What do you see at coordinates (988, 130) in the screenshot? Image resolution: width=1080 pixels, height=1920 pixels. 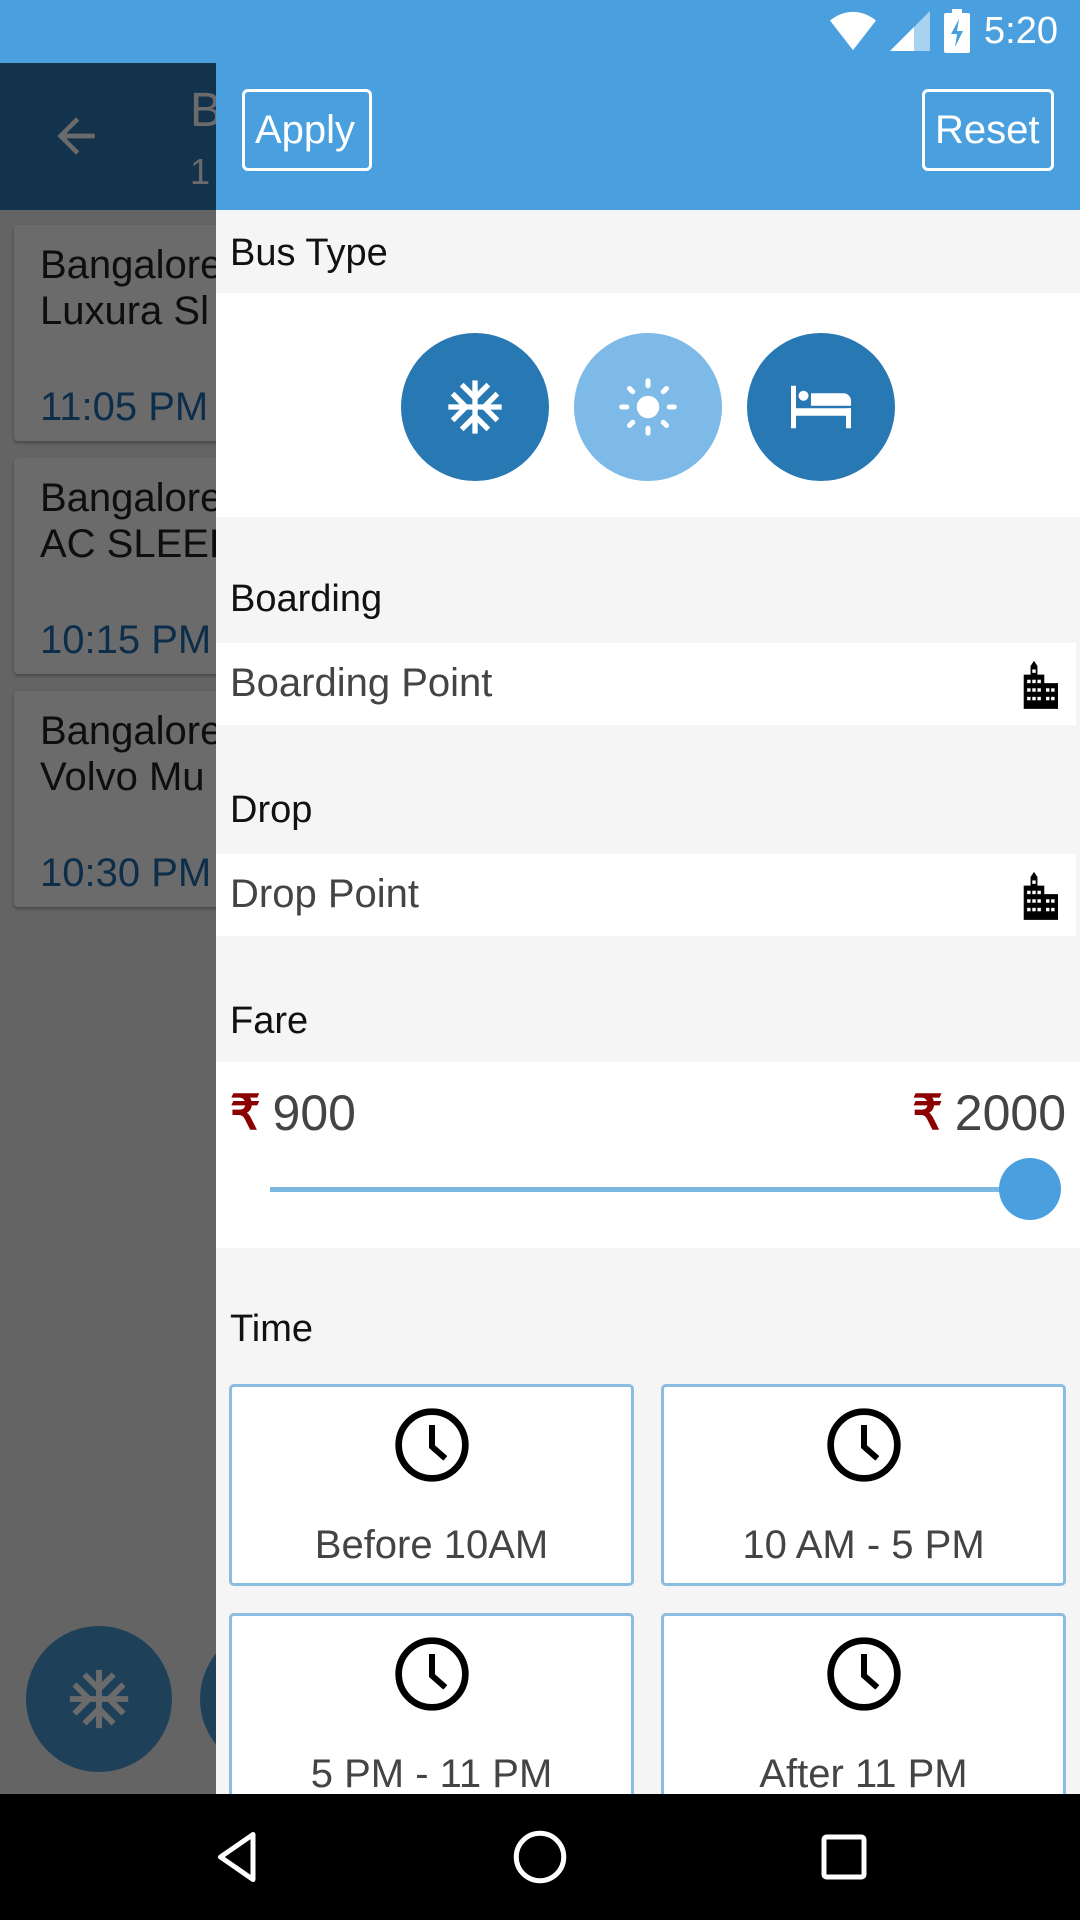 I see `reset-button: Reset` at bounding box center [988, 130].